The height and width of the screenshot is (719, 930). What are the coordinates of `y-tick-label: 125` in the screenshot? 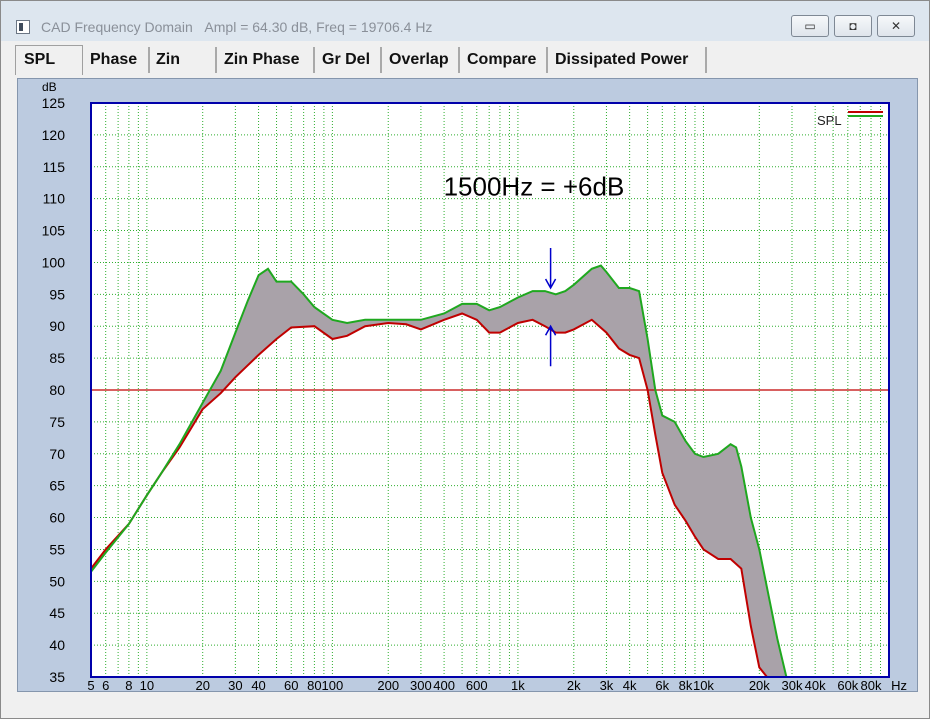 It's located at (54, 103).